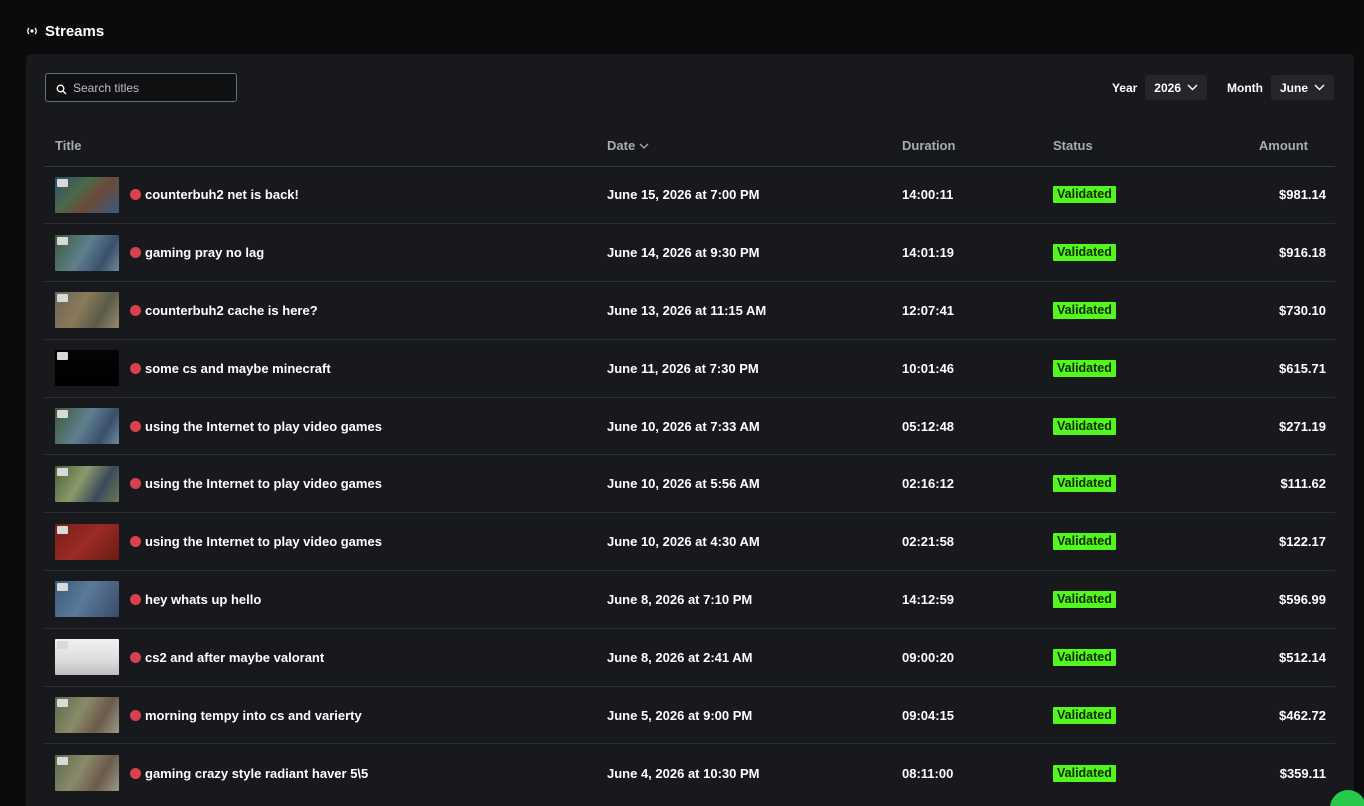 Image resolution: width=1364 pixels, height=806 pixels. What do you see at coordinates (621, 146) in the screenshot?
I see `column-header-date-label: Date` at bounding box center [621, 146].